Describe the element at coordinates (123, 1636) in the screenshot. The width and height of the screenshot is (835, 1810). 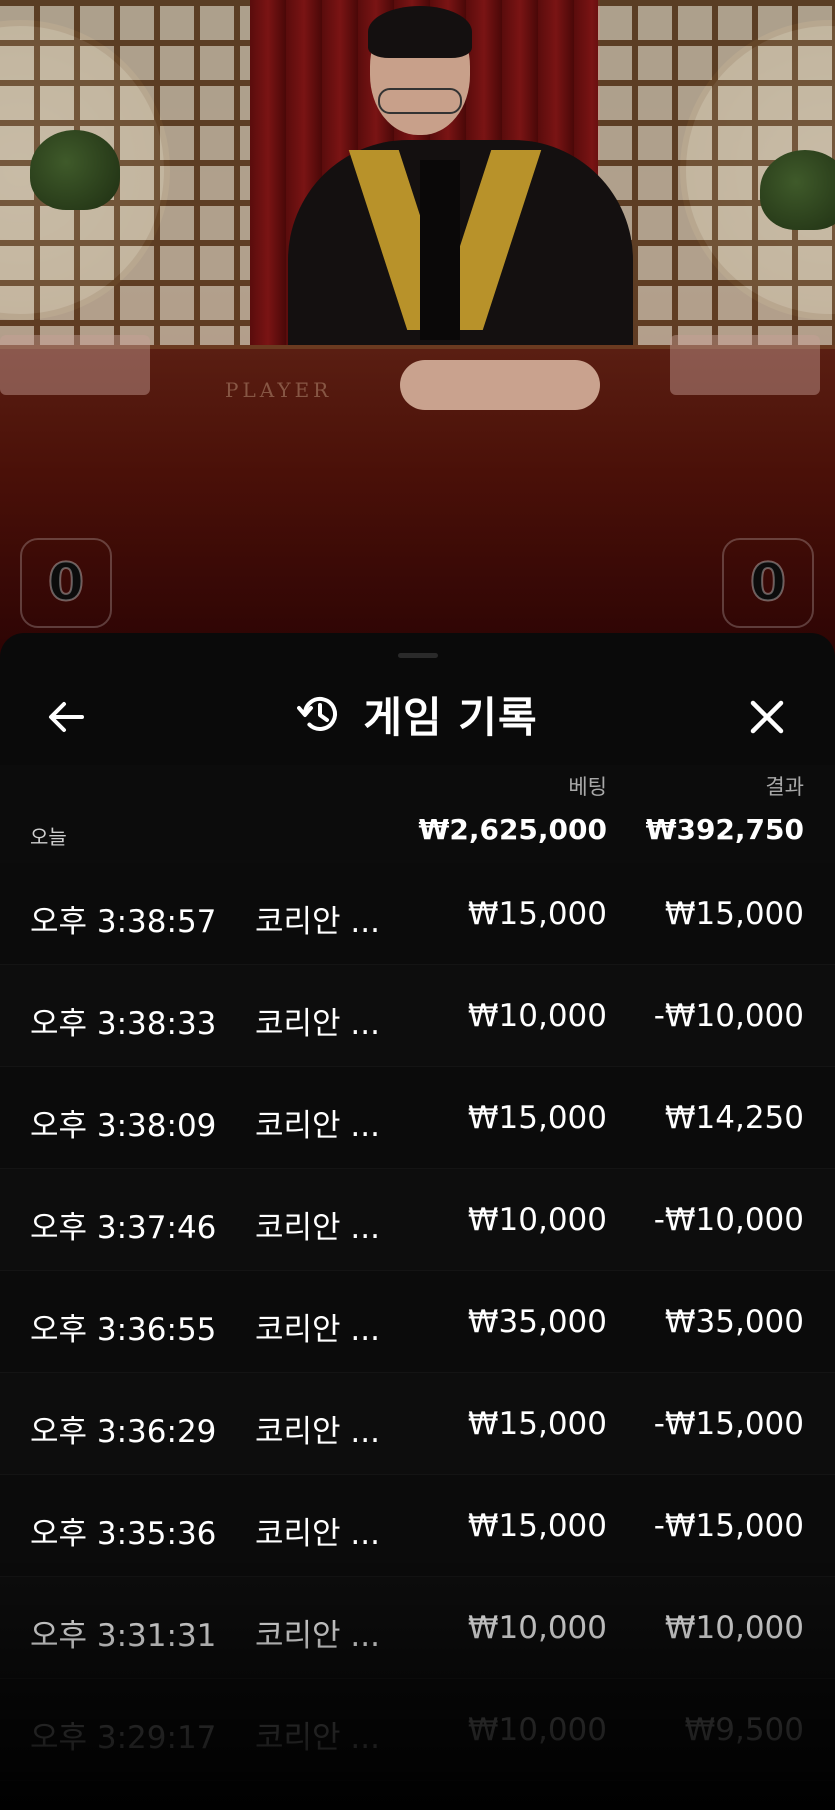
I see `row-time: 오후 3:31:31` at that location.